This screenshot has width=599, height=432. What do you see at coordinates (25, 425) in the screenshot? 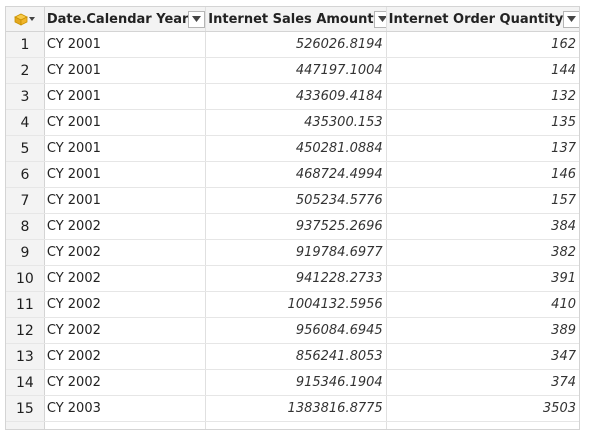
I see `row-index-cell` at bounding box center [25, 425].